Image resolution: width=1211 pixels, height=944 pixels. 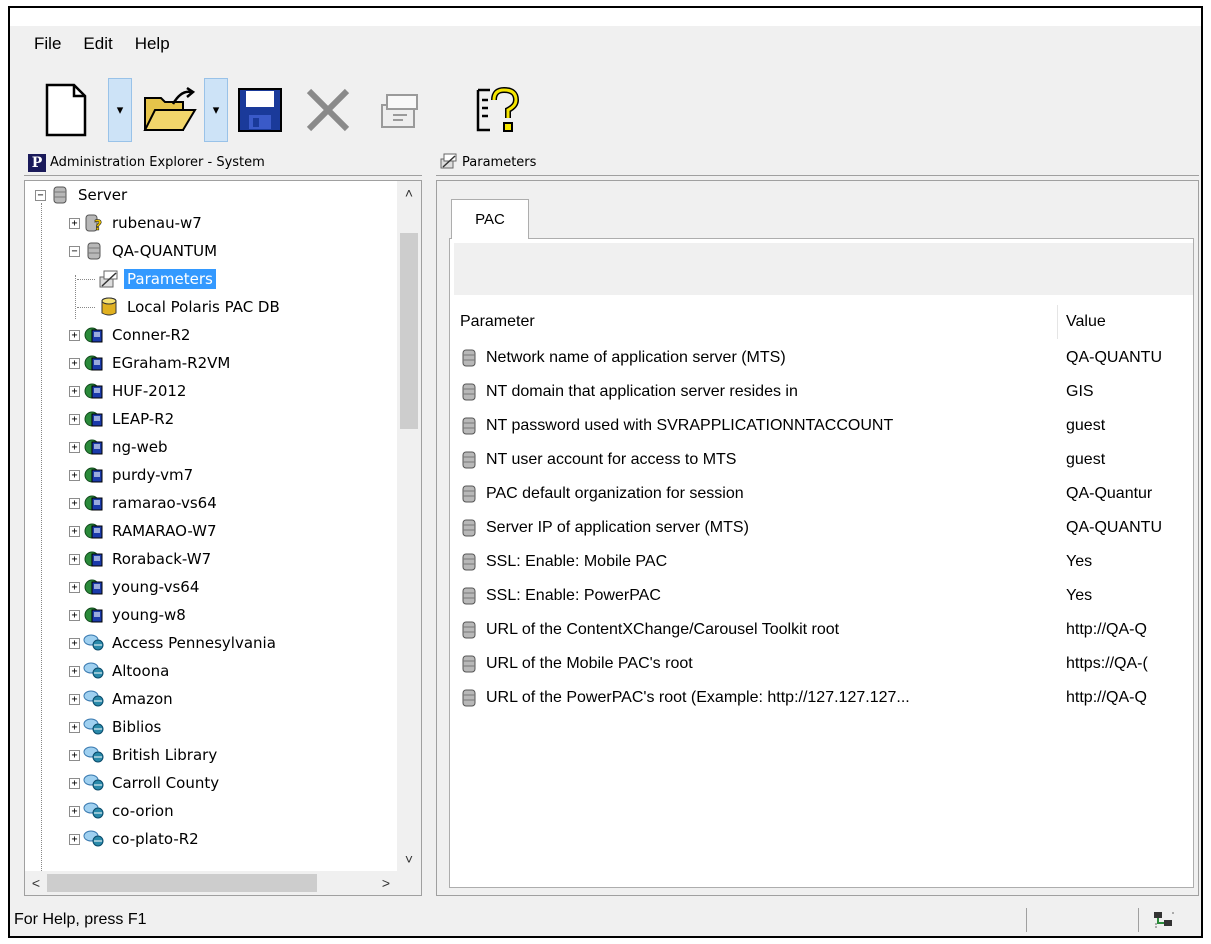 I want to click on tree-node-remote-item: + Access Pennesylvania, so click(x=174, y=643).